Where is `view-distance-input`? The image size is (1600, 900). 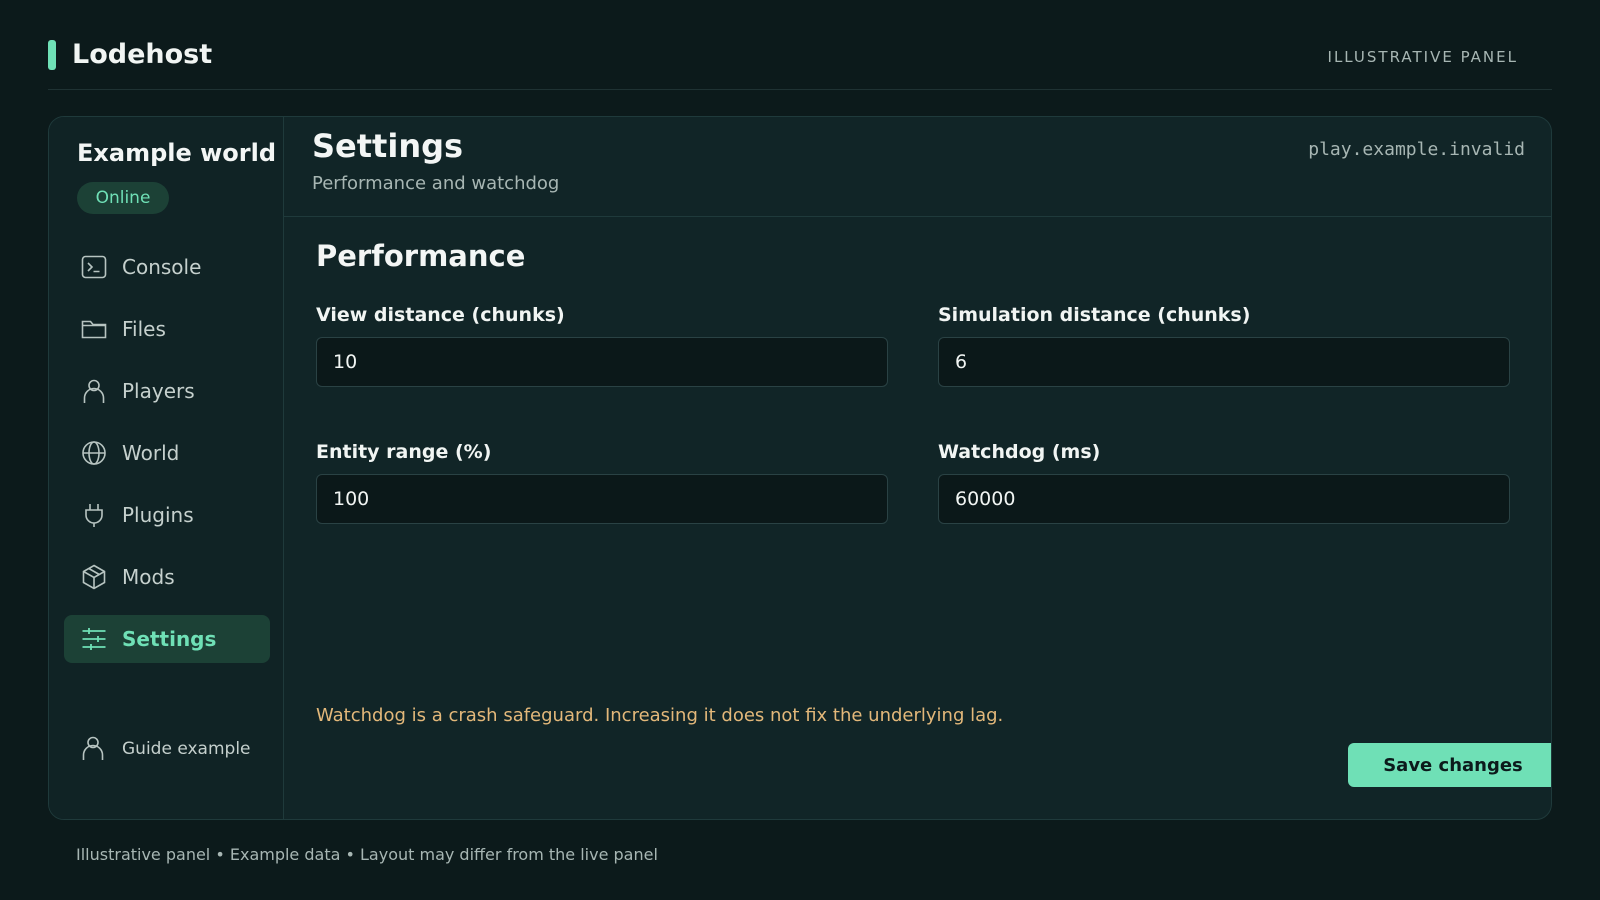
view-distance-input is located at coordinates (602, 362).